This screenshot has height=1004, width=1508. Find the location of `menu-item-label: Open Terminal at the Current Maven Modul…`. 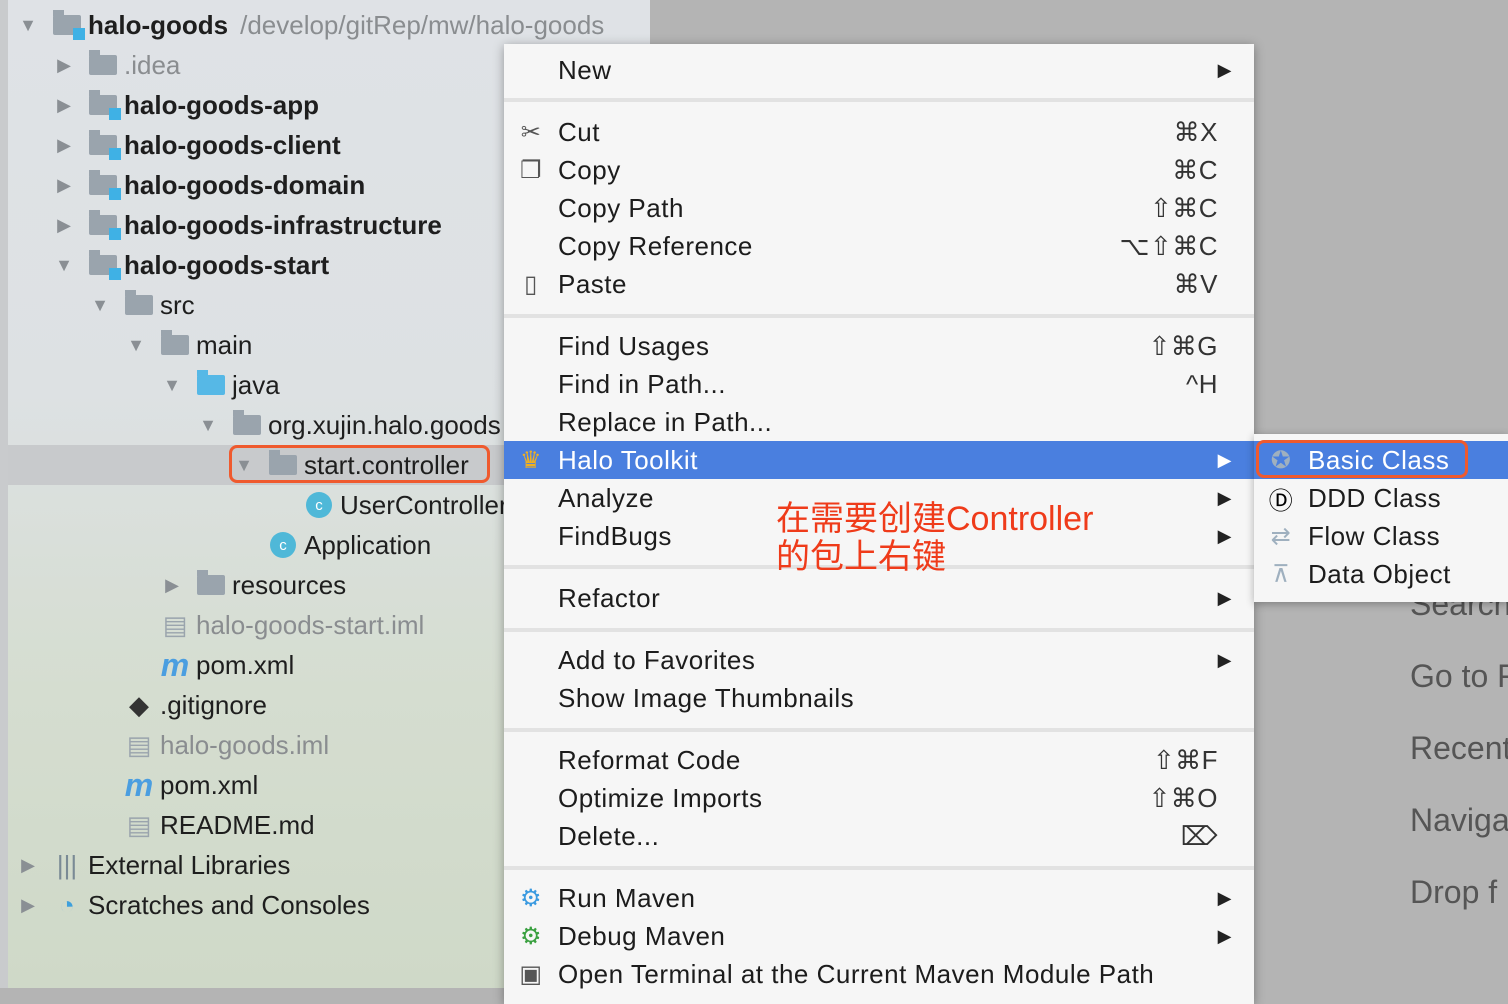

menu-item-label: Open Terminal at the Current Maven Modul… is located at coordinates (856, 973).